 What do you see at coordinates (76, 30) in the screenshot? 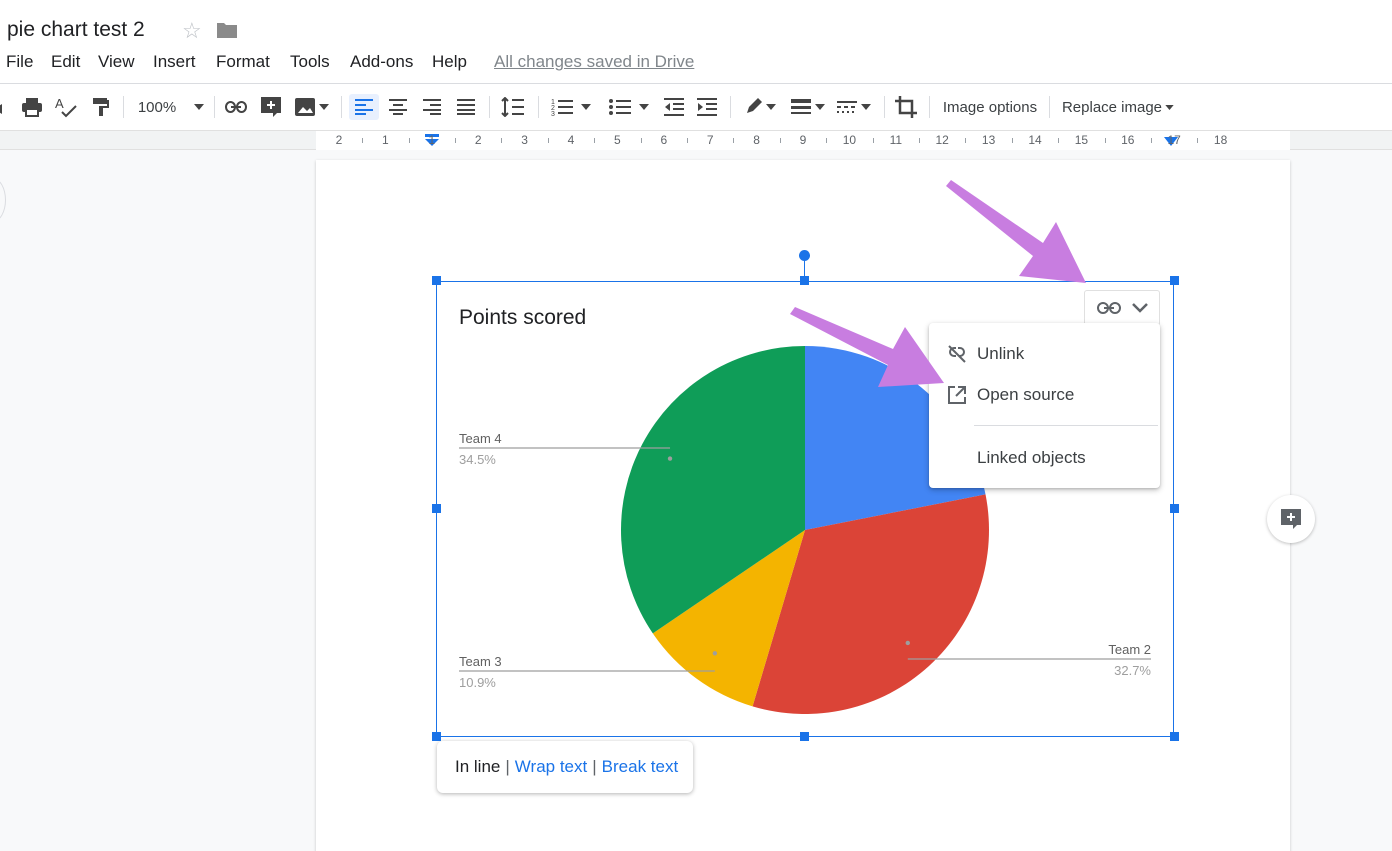
I see `document-title: pie chart test 2` at bounding box center [76, 30].